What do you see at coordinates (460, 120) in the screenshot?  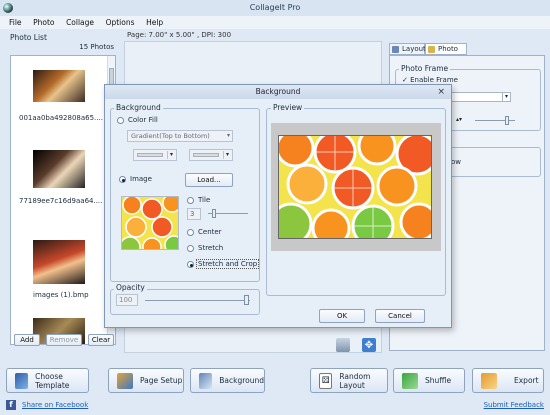 I see `spin-arrows-icon: ▴▾` at bounding box center [460, 120].